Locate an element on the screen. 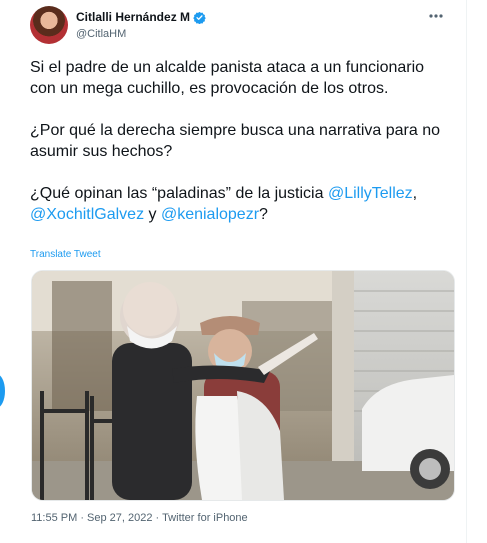 Image resolution: width=487 pixels, height=543 pixels. tweet-text-segment: , is located at coordinates (415, 193).